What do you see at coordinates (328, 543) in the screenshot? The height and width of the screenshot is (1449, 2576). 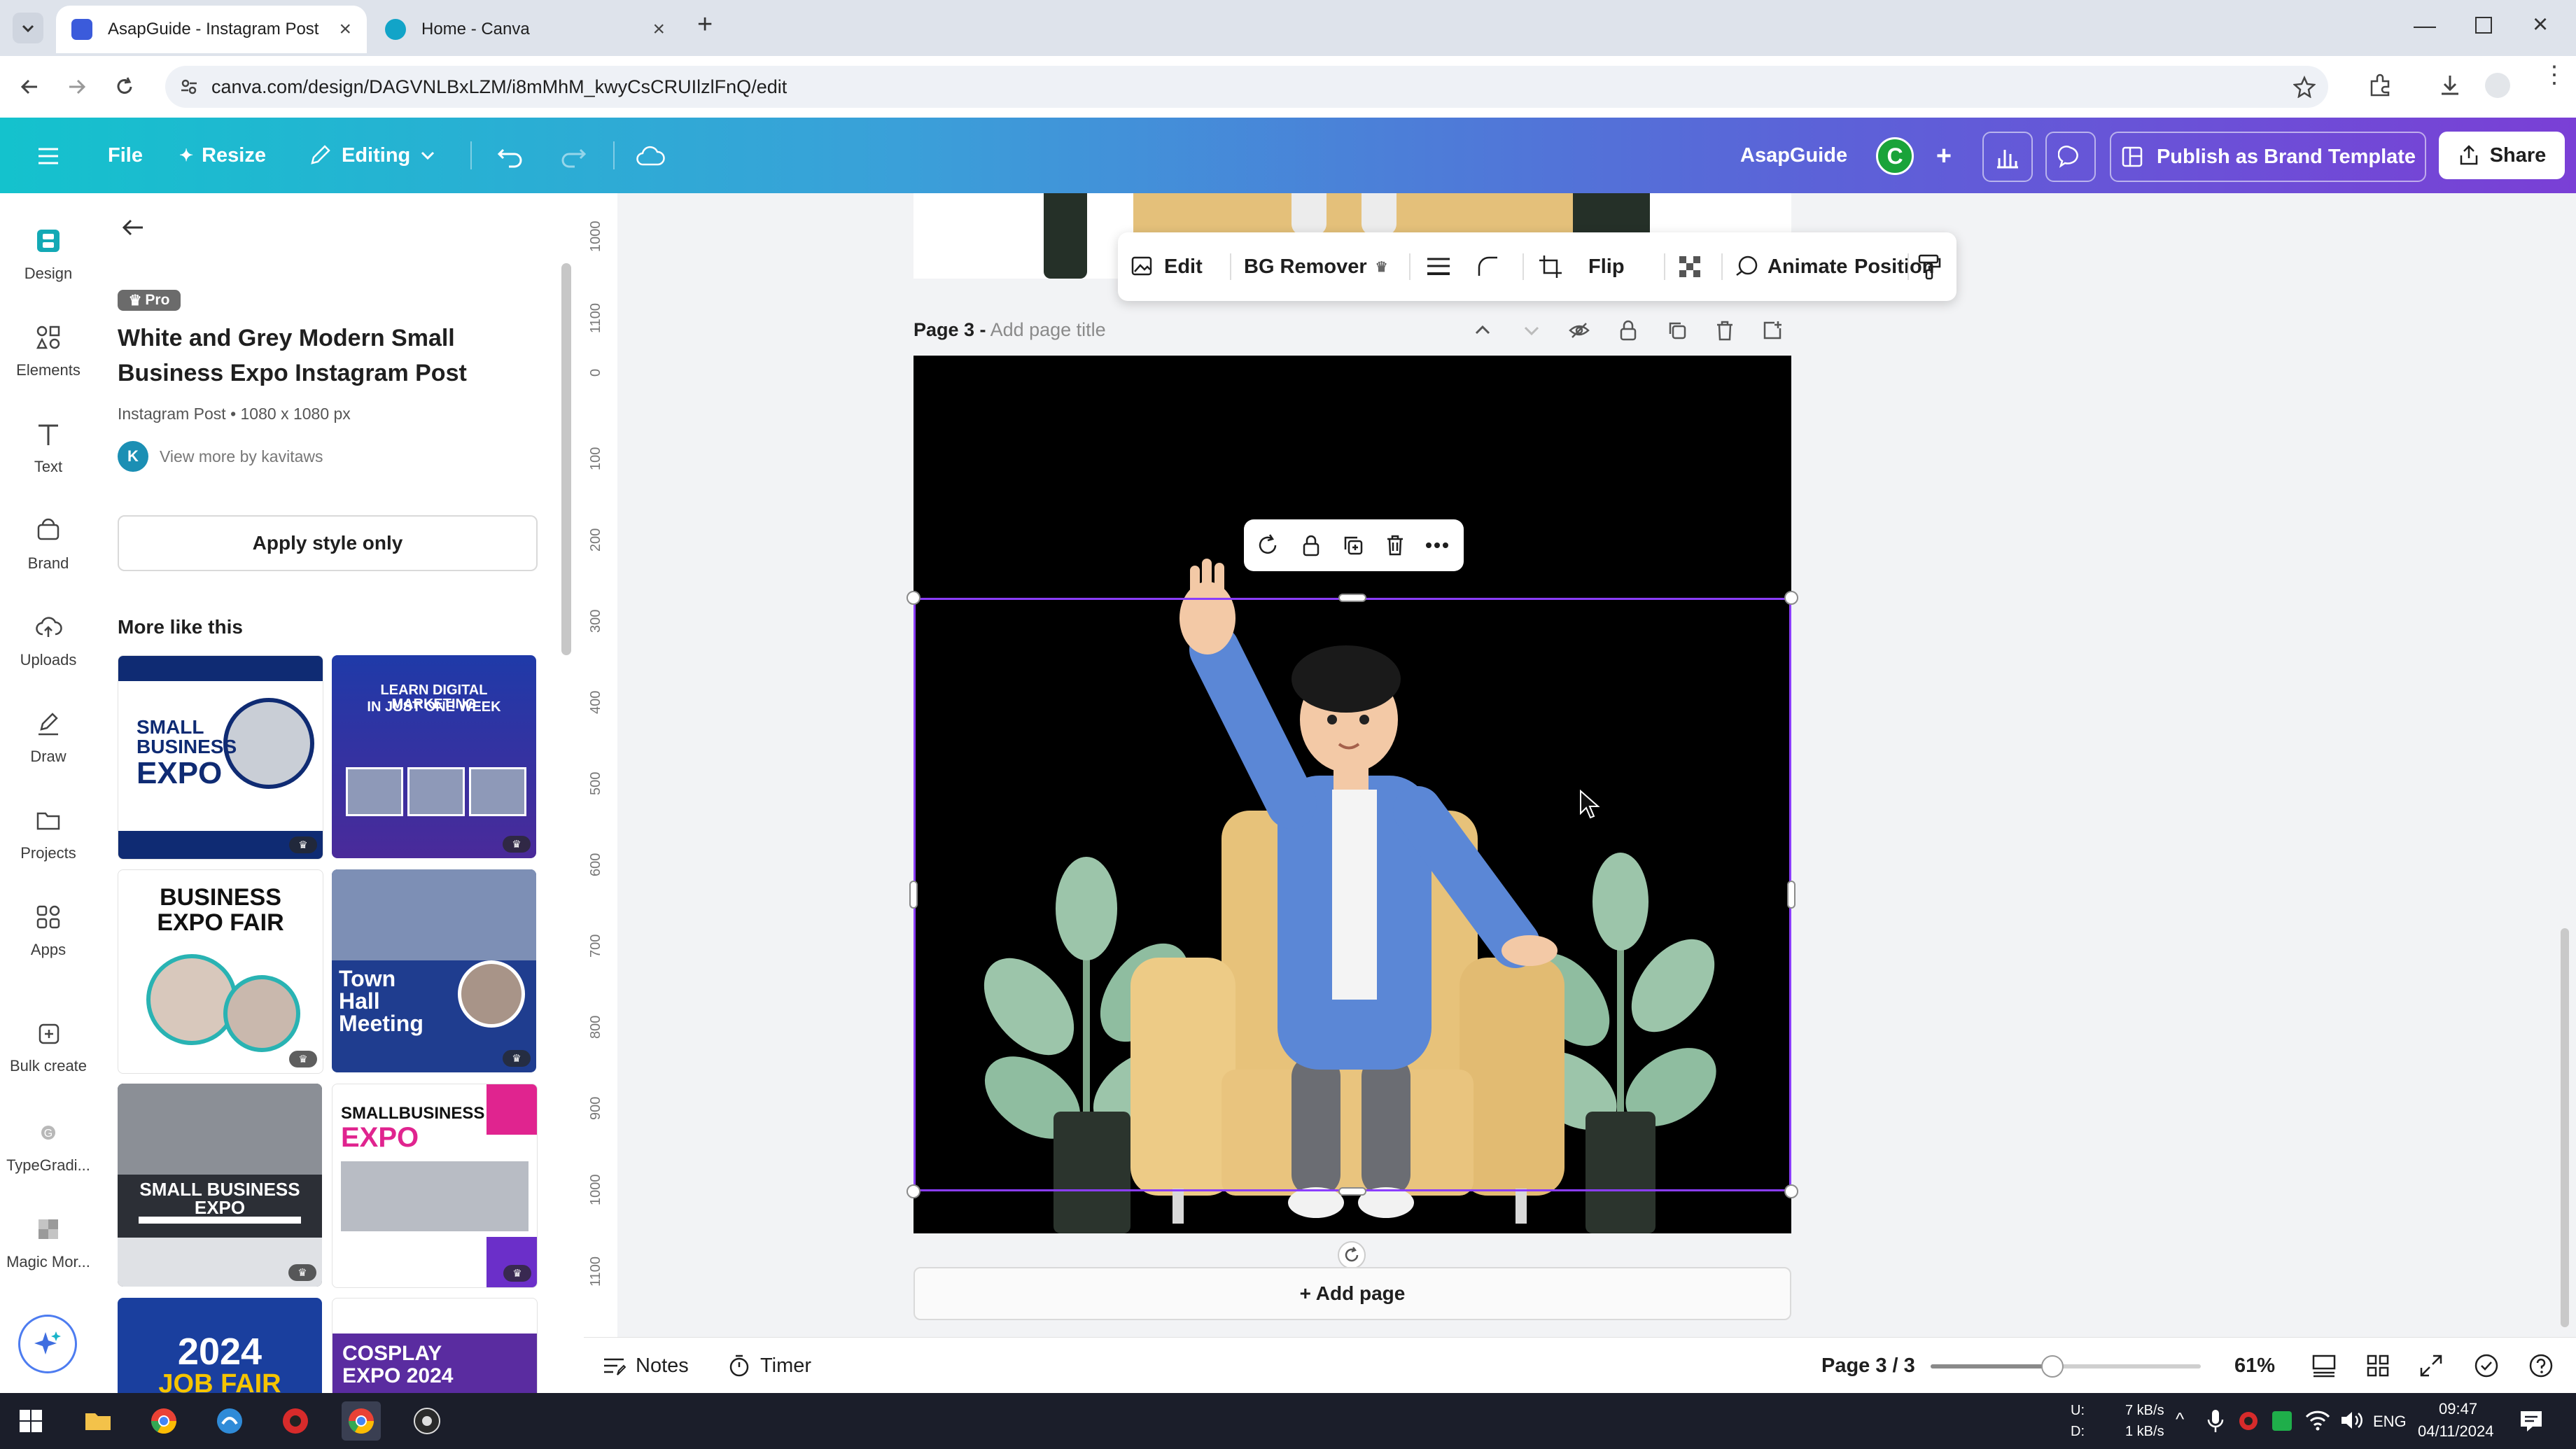 I see `apply-style-only-button: Apply style only` at bounding box center [328, 543].